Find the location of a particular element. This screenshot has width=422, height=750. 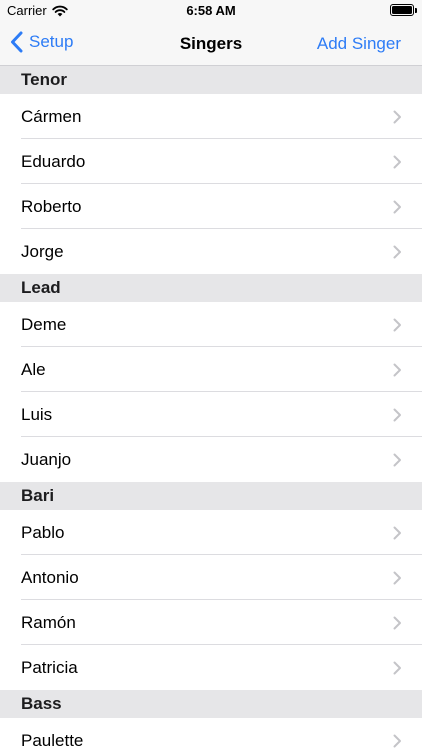

section-header: Tenor is located at coordinates (211, 80).